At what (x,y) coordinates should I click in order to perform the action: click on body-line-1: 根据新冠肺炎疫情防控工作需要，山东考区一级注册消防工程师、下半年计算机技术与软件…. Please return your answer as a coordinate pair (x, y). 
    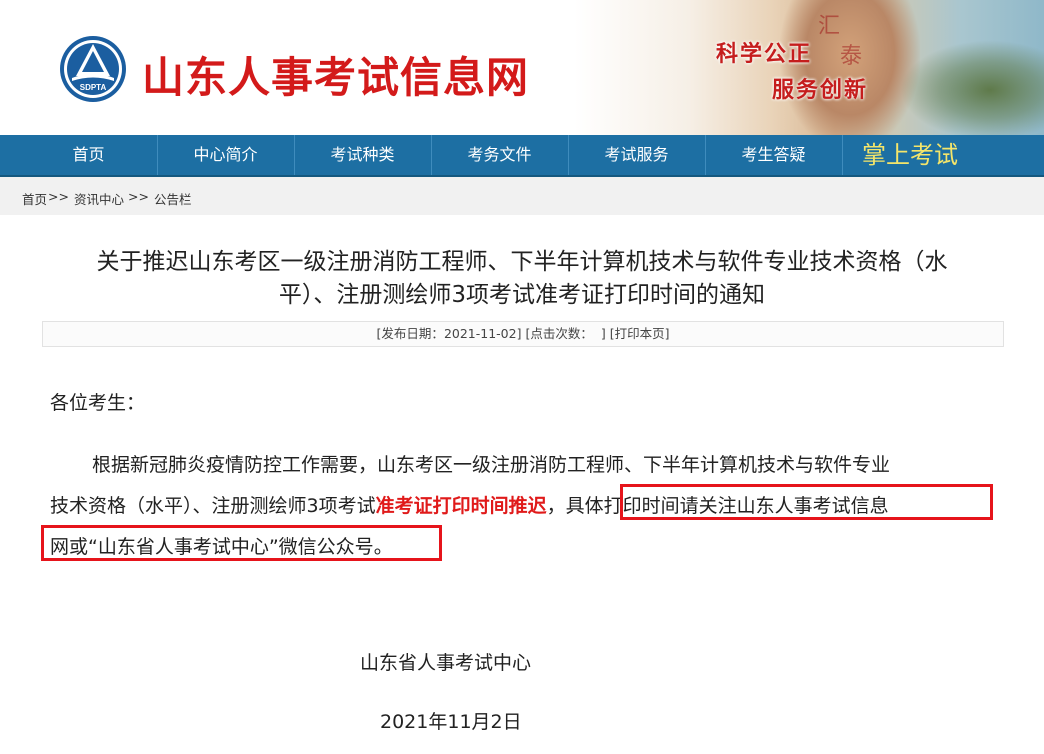
    Looking at the image, I should click on (491, 465).